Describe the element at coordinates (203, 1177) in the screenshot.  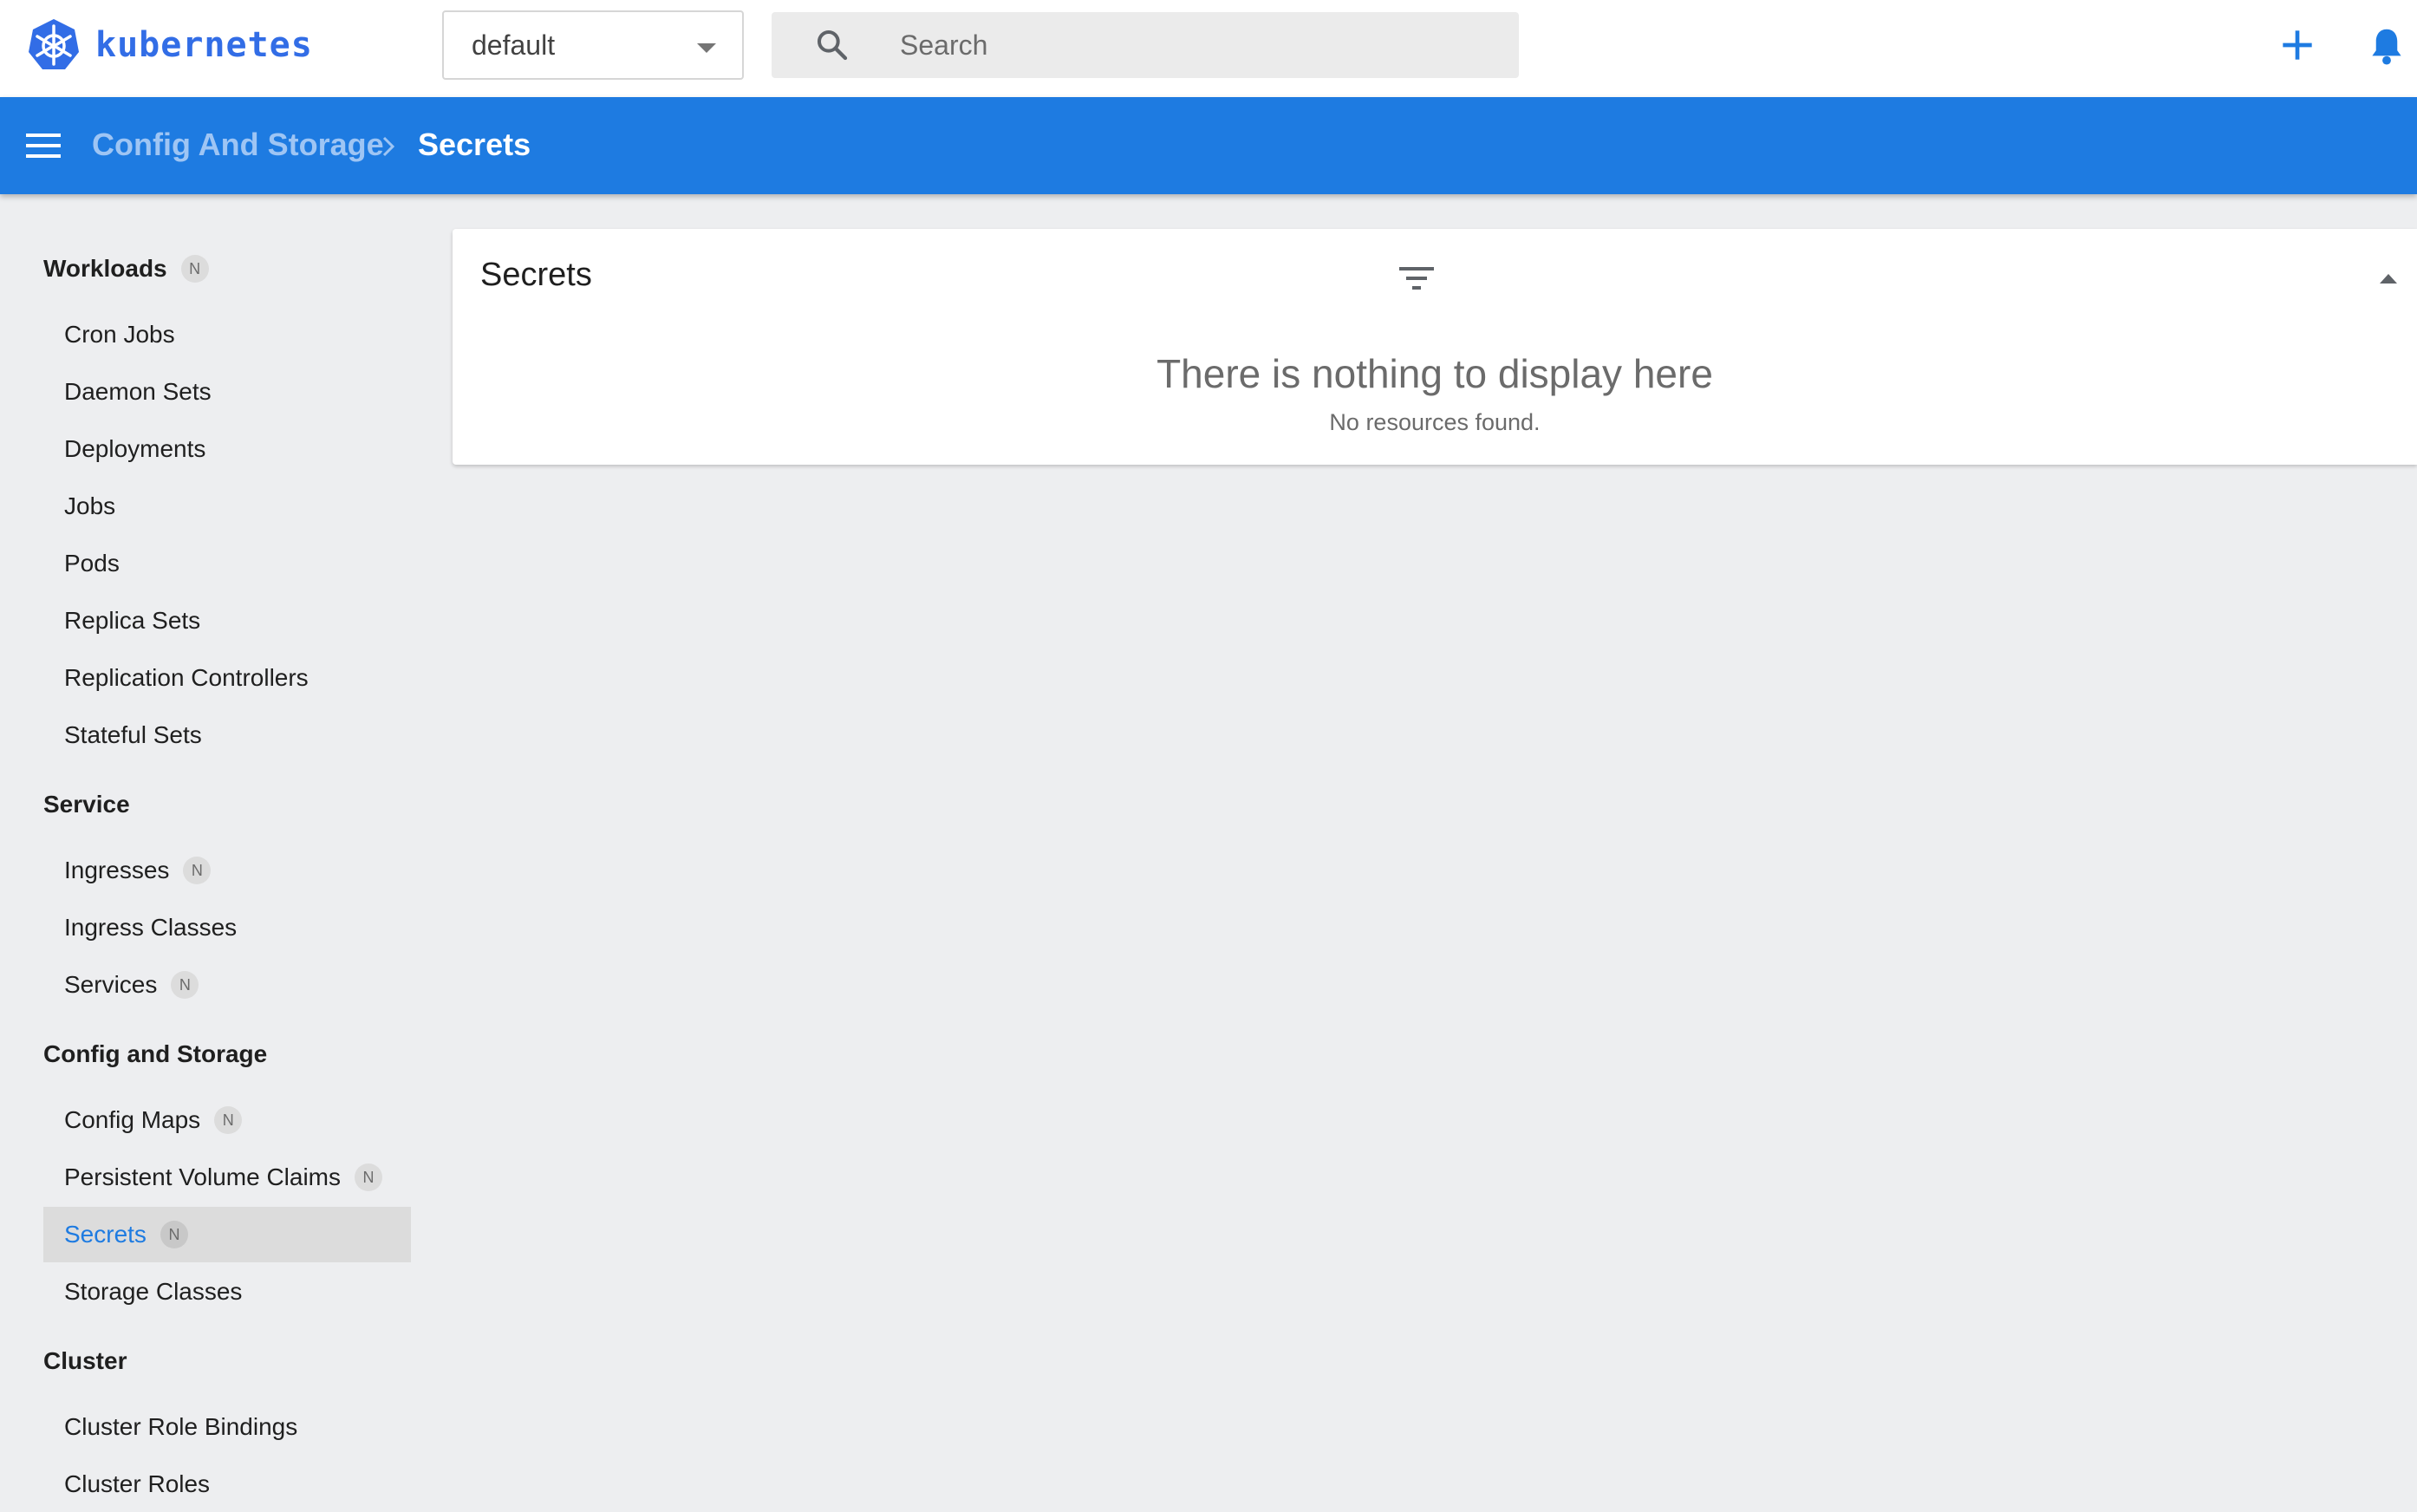
I see `sidebar-item-label: Persistent Volume Claims` at that location.